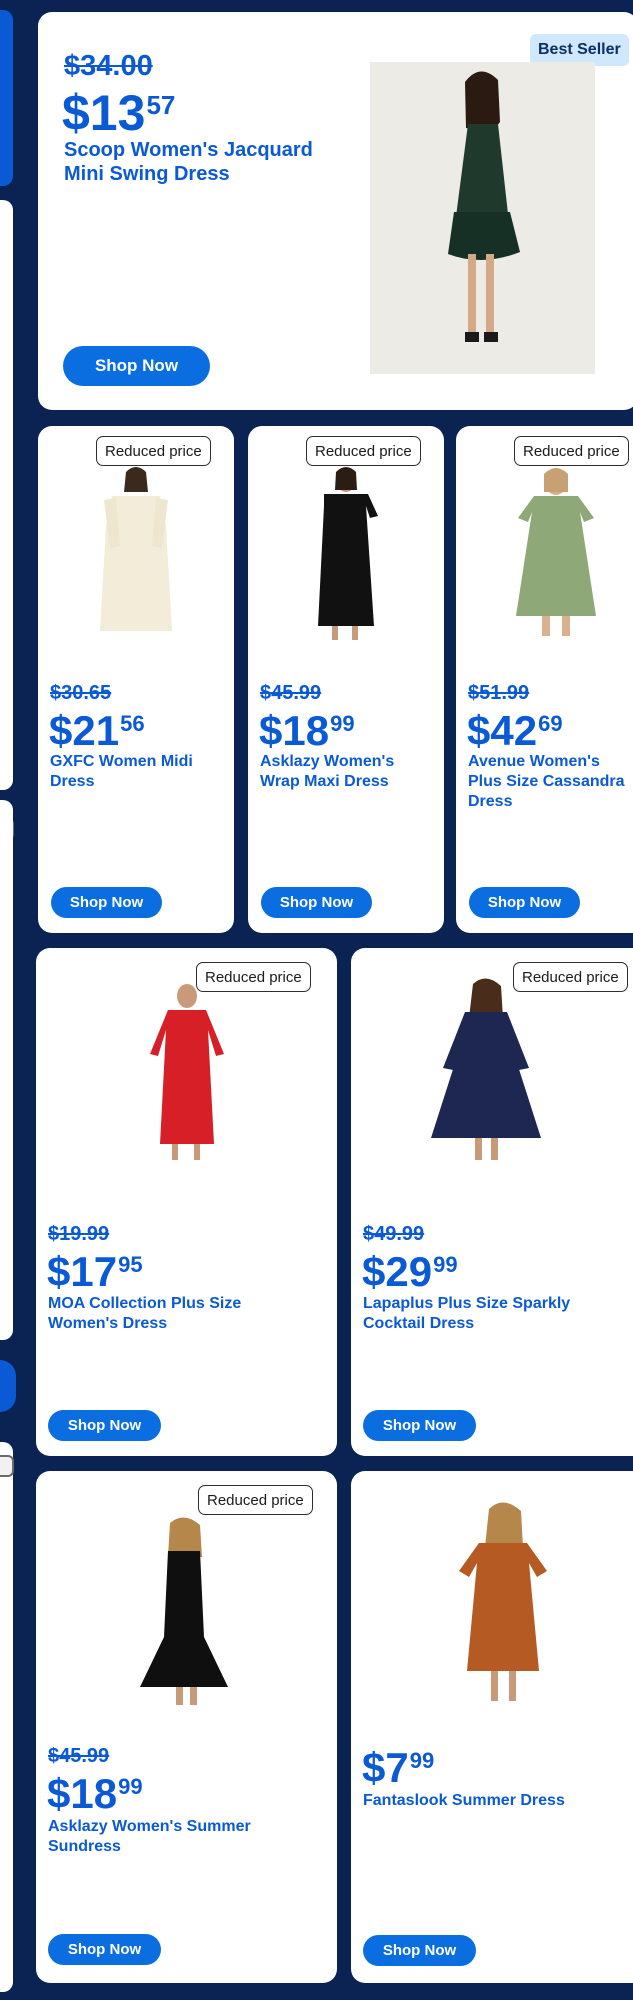  What do you see at coordinates (108, 66) in the screenshot?
I see `hero-old-price: $34.00` at bounding box center [108, 66].